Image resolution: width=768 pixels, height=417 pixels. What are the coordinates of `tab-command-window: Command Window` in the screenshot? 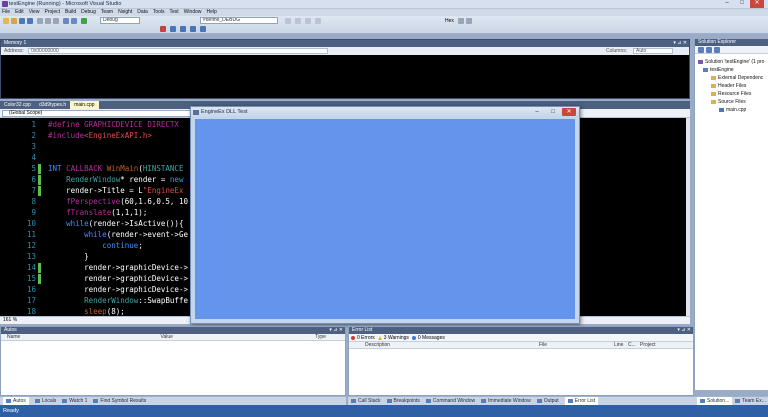 It's located at (450, 401).